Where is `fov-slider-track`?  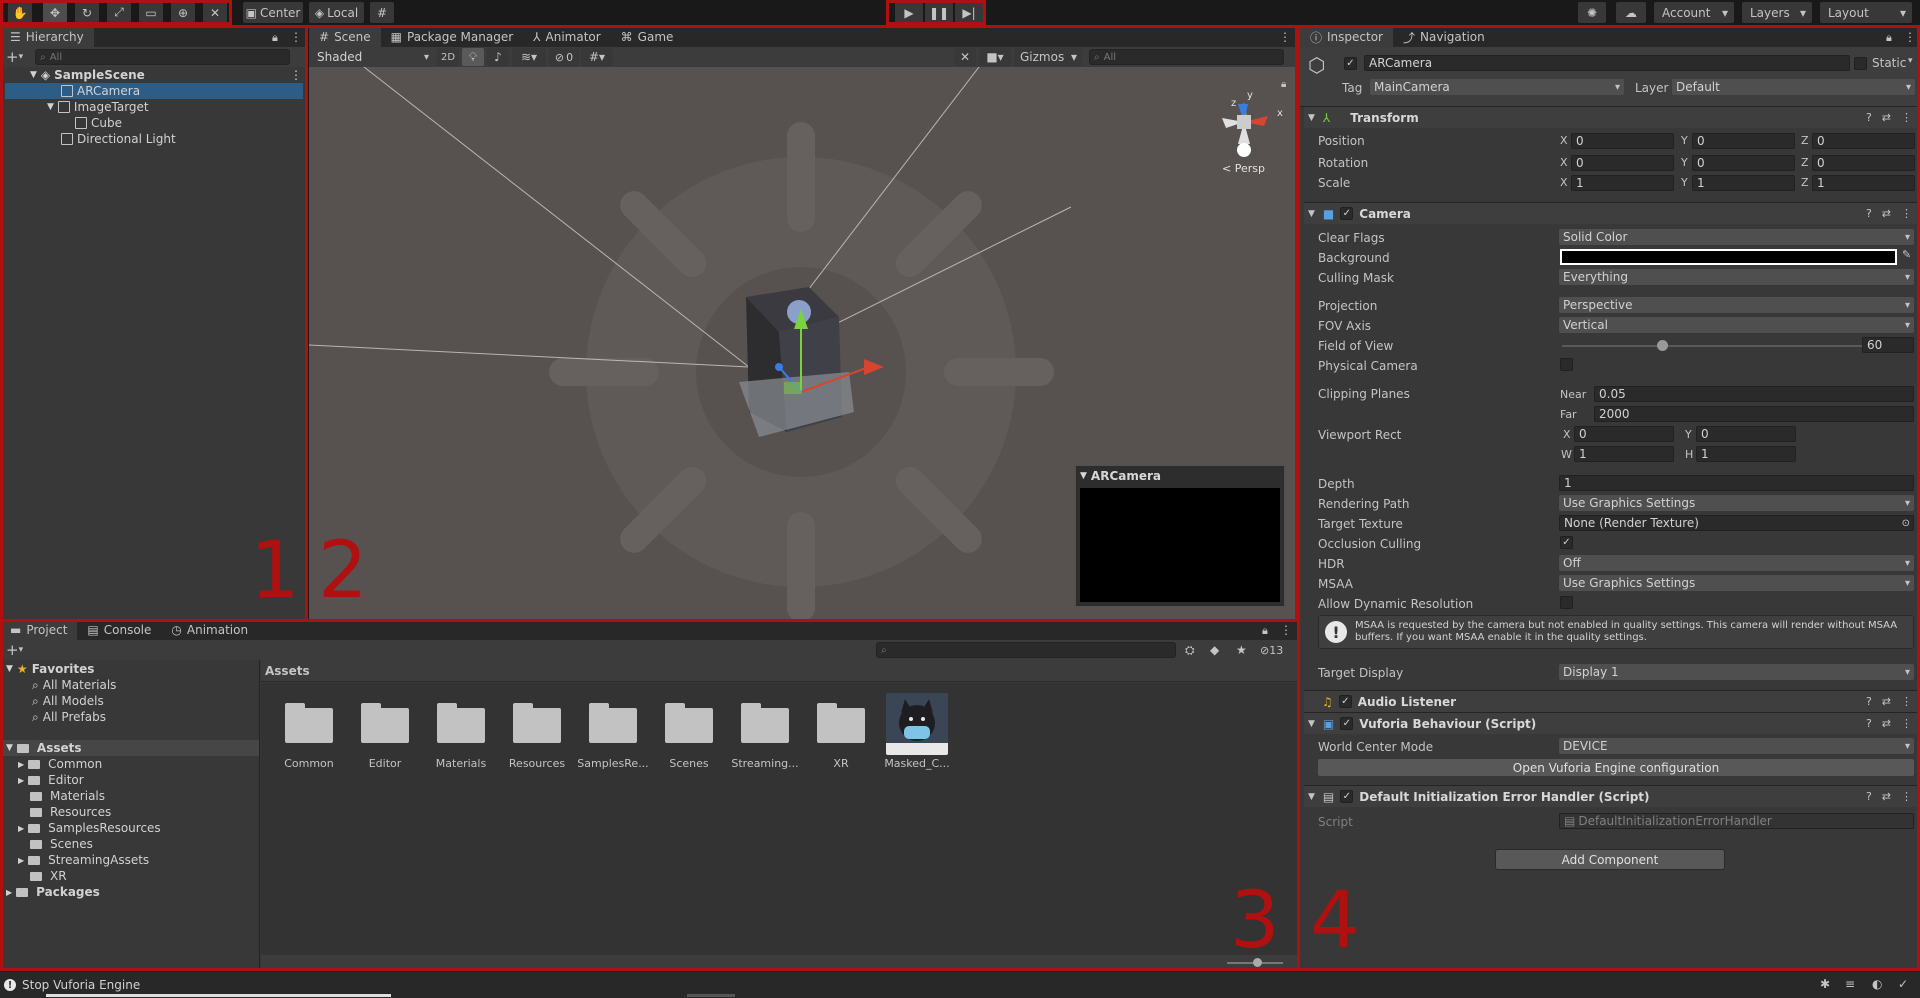 fov-slider-track is located at coordinates (1712, 346).